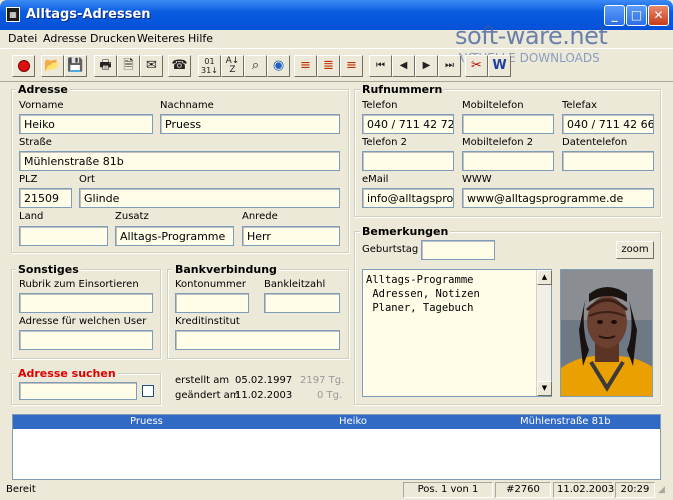 The height and width of the screenshot is (500, 673). What do you see at coordinates (449, 66) in the screenshot?
I see `last-record-icon: ⏭` at bounding box center [449, 66].